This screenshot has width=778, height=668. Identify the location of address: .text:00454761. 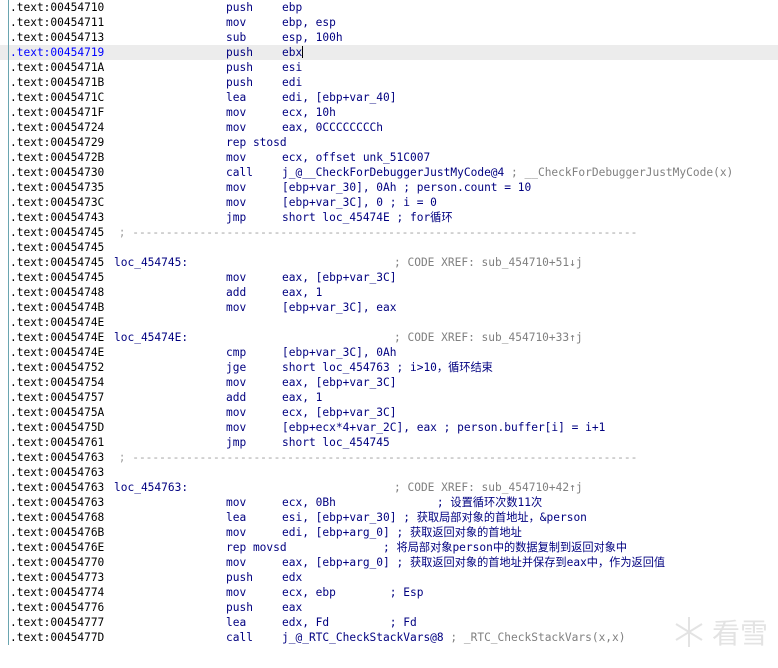
(57, 442).